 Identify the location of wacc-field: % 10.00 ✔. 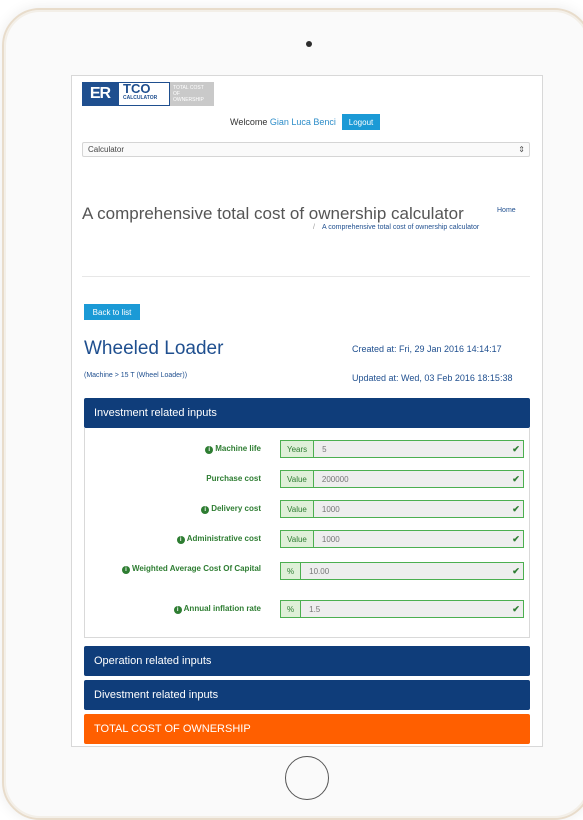
(402, 571).